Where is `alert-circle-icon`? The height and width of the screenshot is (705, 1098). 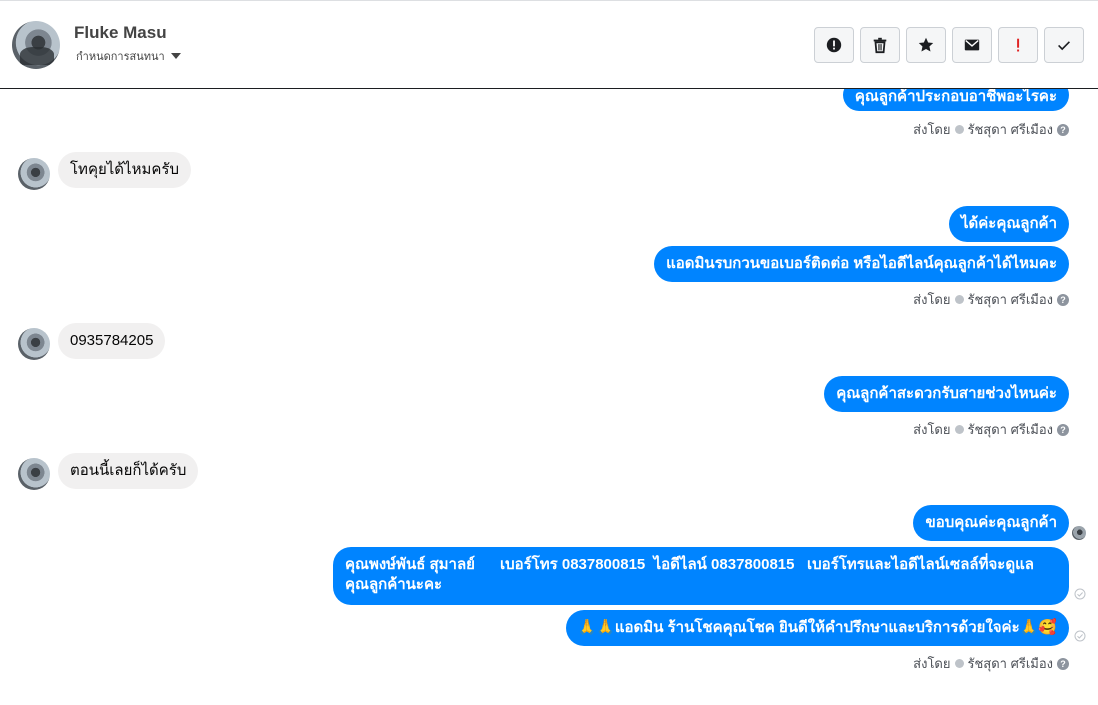 alert-circle-icon is located at coordinates (834, 45).